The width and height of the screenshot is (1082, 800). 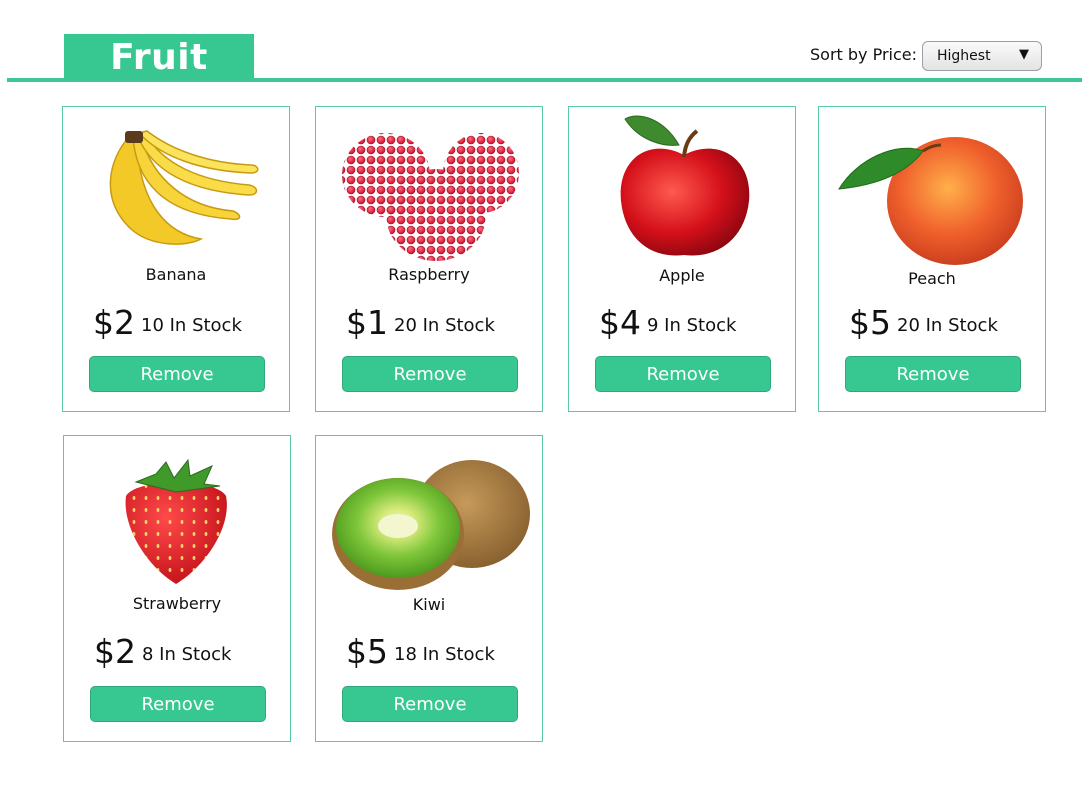 What do you see at coordinates (191, 325) in the screenshot?
I see `stock-count: 10 In Stock` at bounding box center [191, 325].